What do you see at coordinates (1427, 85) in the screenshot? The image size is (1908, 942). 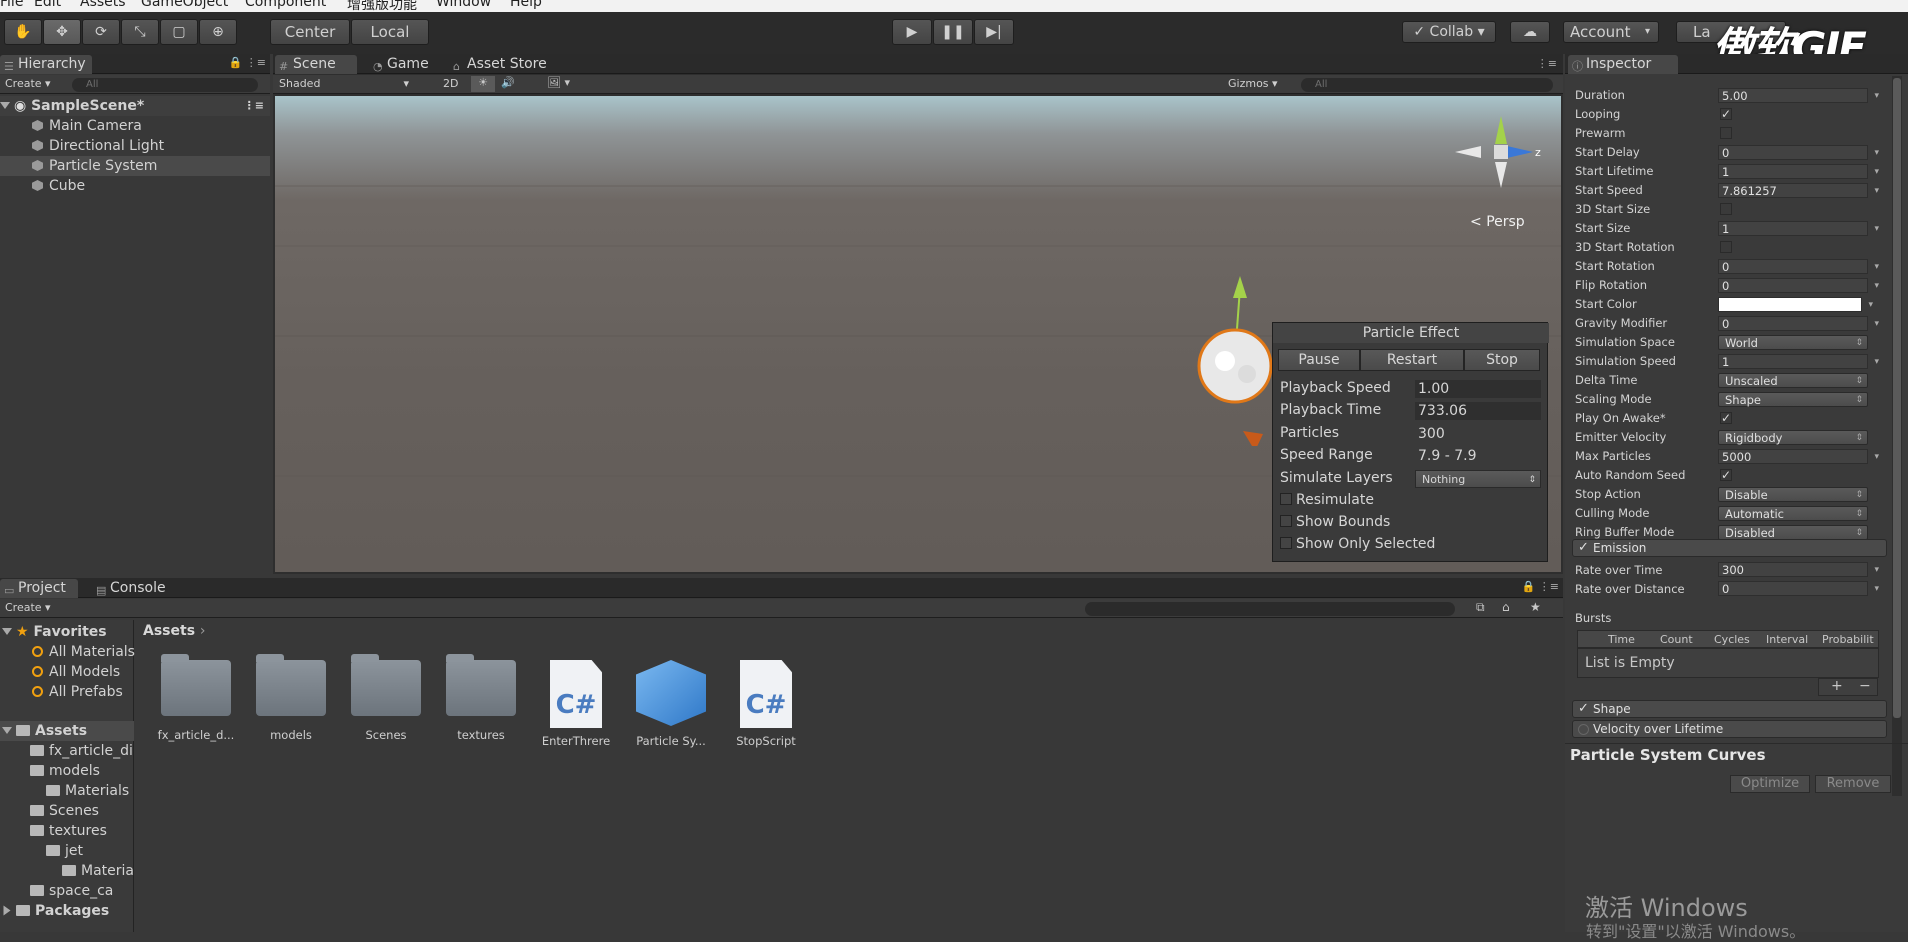 I see `scene-search-input: All` at bounding box center [1427, 85].